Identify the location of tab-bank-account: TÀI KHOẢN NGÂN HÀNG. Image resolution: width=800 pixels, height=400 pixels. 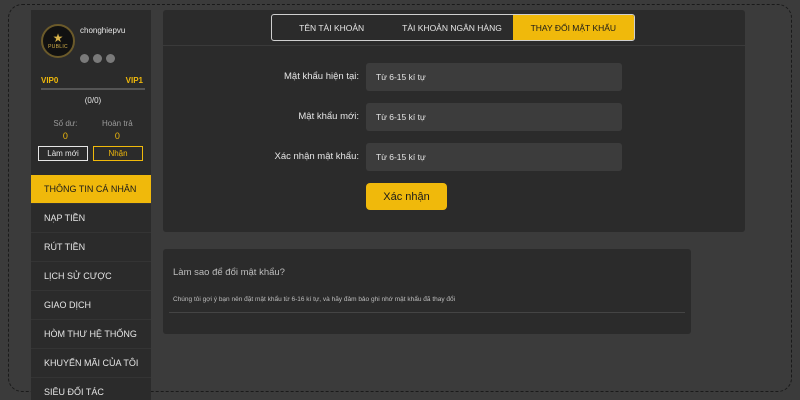
(451, 27).